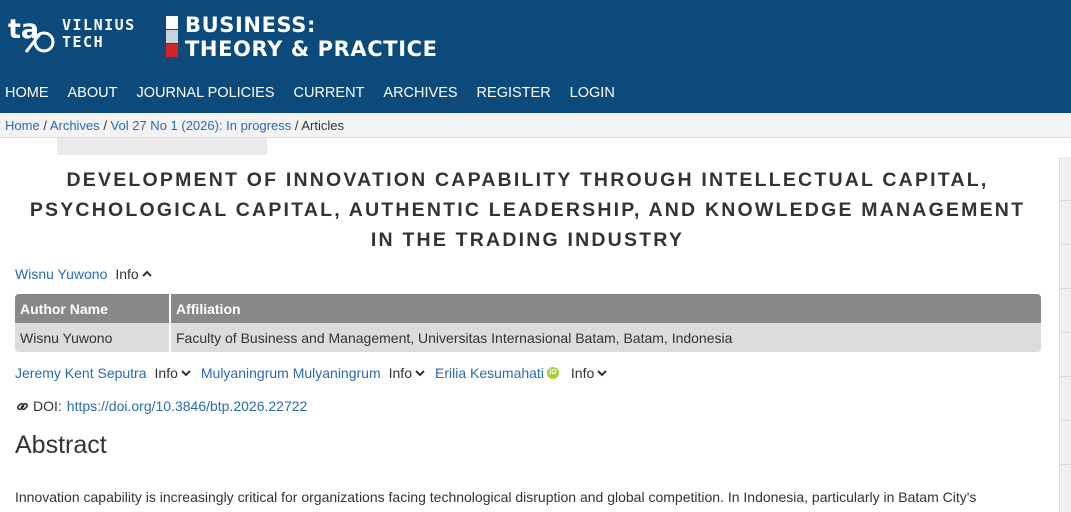 This screenshot has height=512, width=1071. I want to click on first-author-line: Wisnu Yuwono Info, so click(88, 274).